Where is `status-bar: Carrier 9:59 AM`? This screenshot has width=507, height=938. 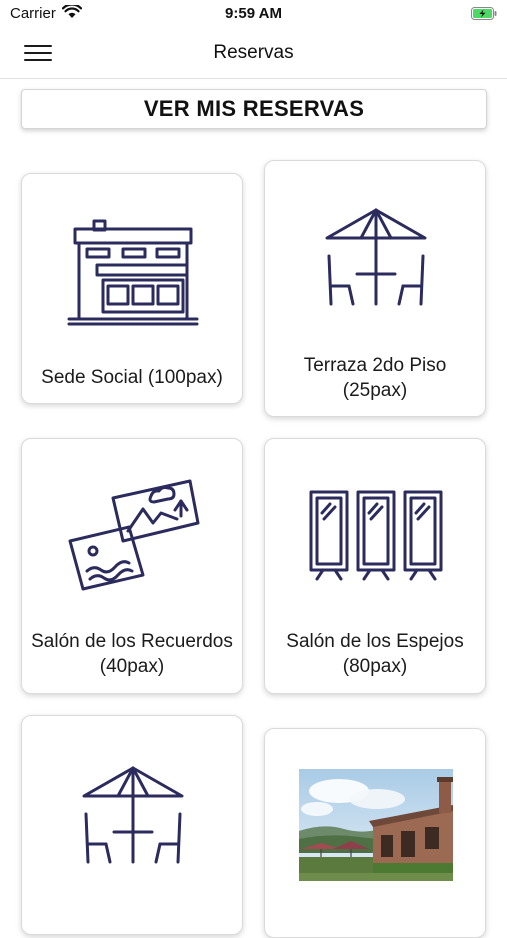 status-bar: Carrier 9:59 AM is located at coordinates (253, 14).